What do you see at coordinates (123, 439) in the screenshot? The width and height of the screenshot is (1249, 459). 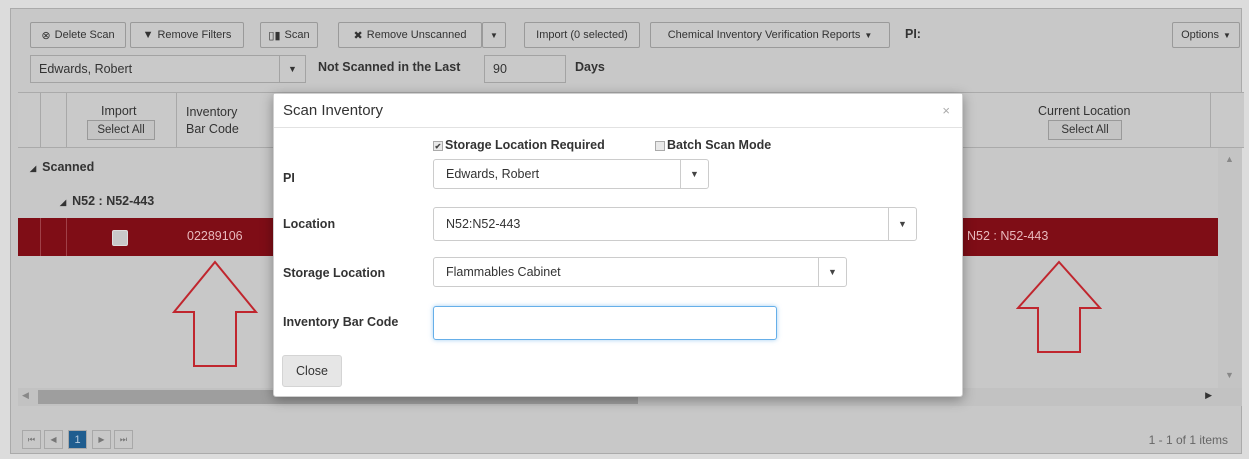 I see `last-page-button: ⏭` at bounding box center [123, 439].